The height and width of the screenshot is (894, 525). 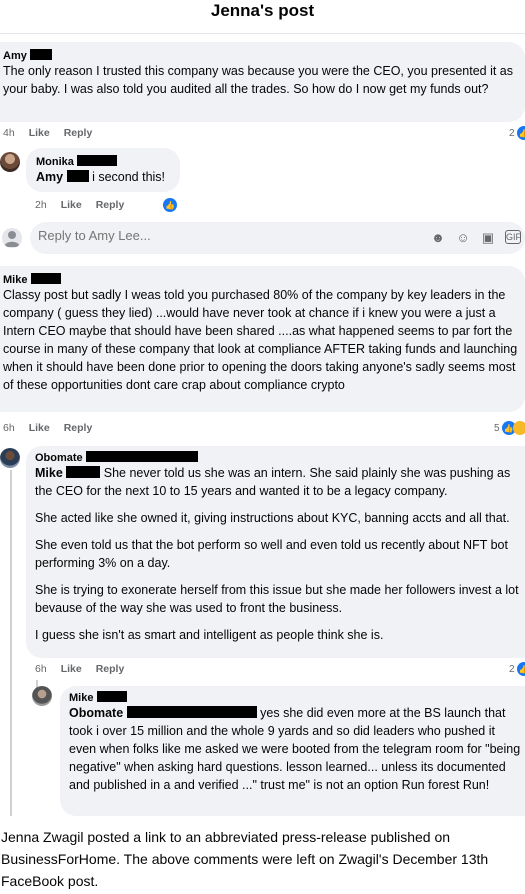 I want to click on mention: Mike, so click(x=49, y=473).